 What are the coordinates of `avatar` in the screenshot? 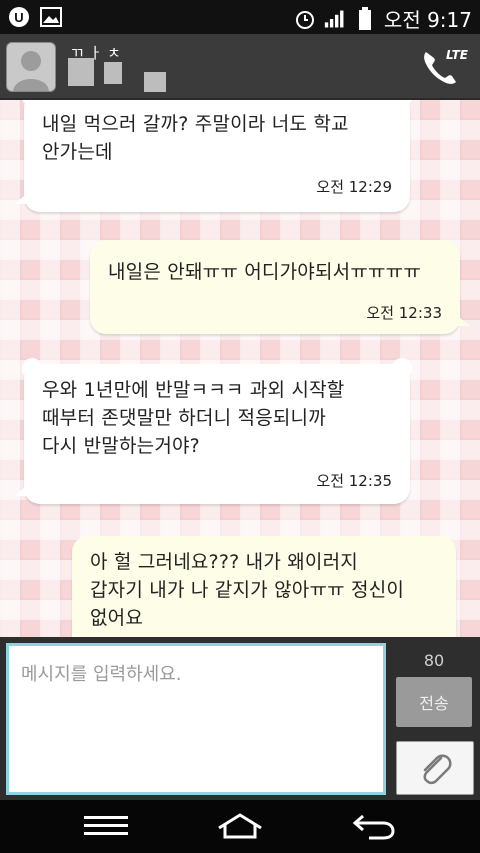 It's located at (31, 67).